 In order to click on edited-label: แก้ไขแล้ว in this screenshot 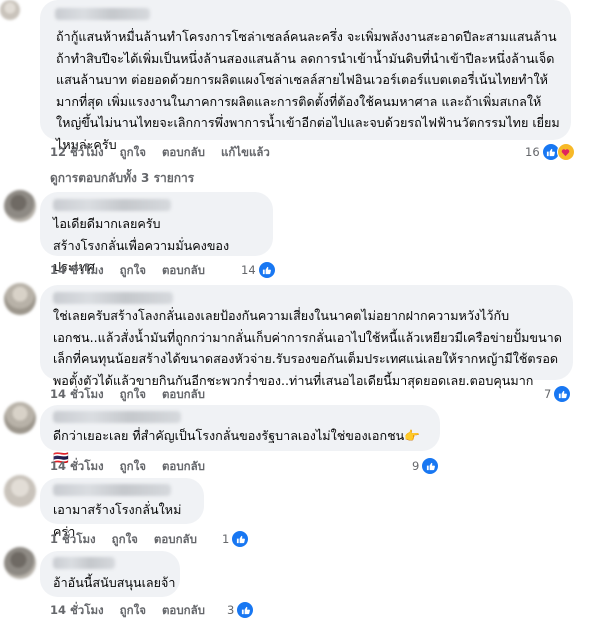, I will do `click(245, 152)`.